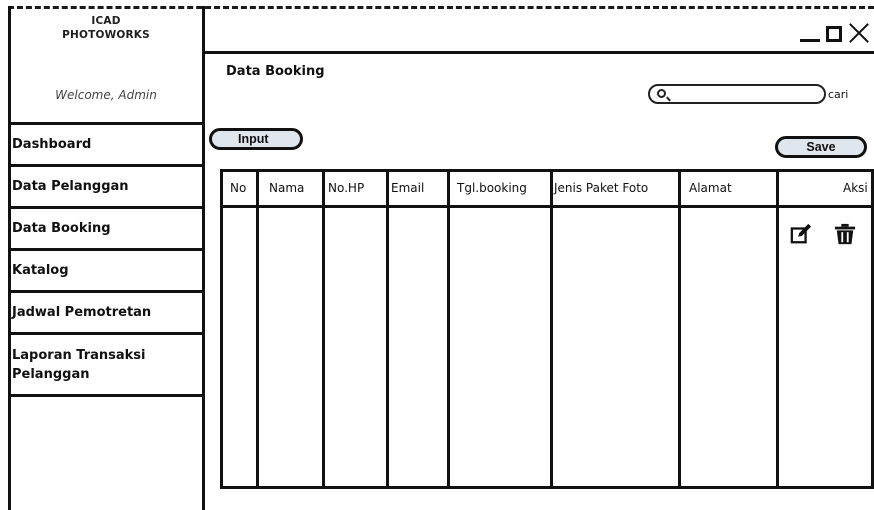  I want to click on row-actions, so click(823, 234).